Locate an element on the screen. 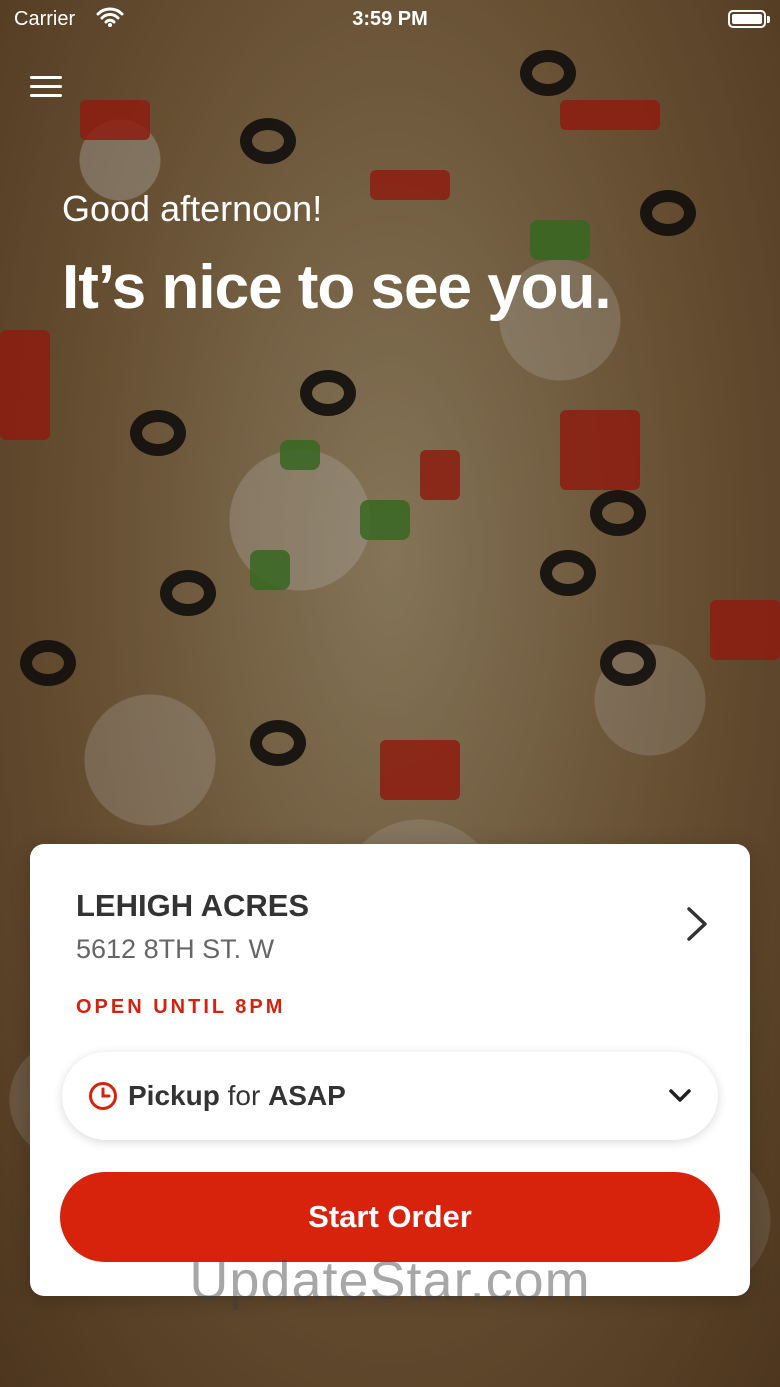  menu-icon is located at coordinates (46, 88).